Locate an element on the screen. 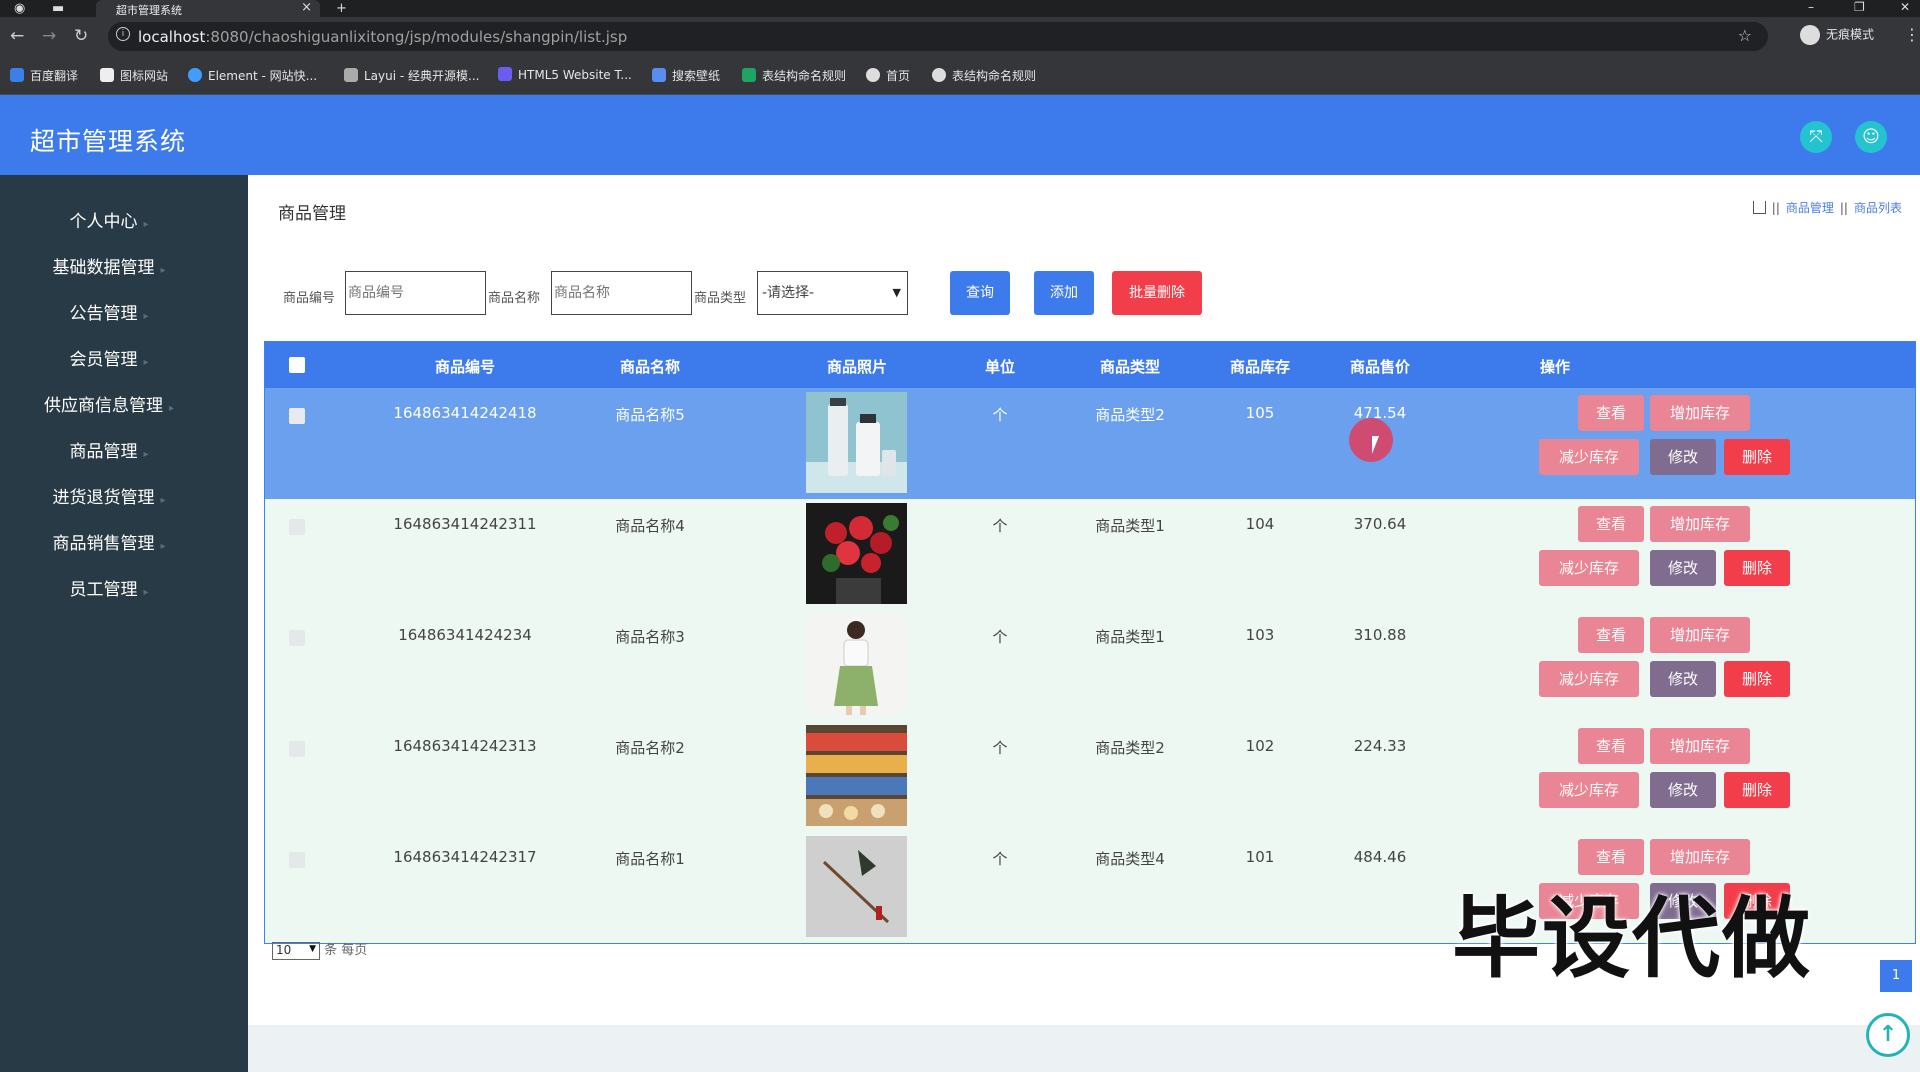 The height and width of the screenshot is (1072, 1920). bookmark-star-icon: ☆ is located at coordinates (1745, 35).